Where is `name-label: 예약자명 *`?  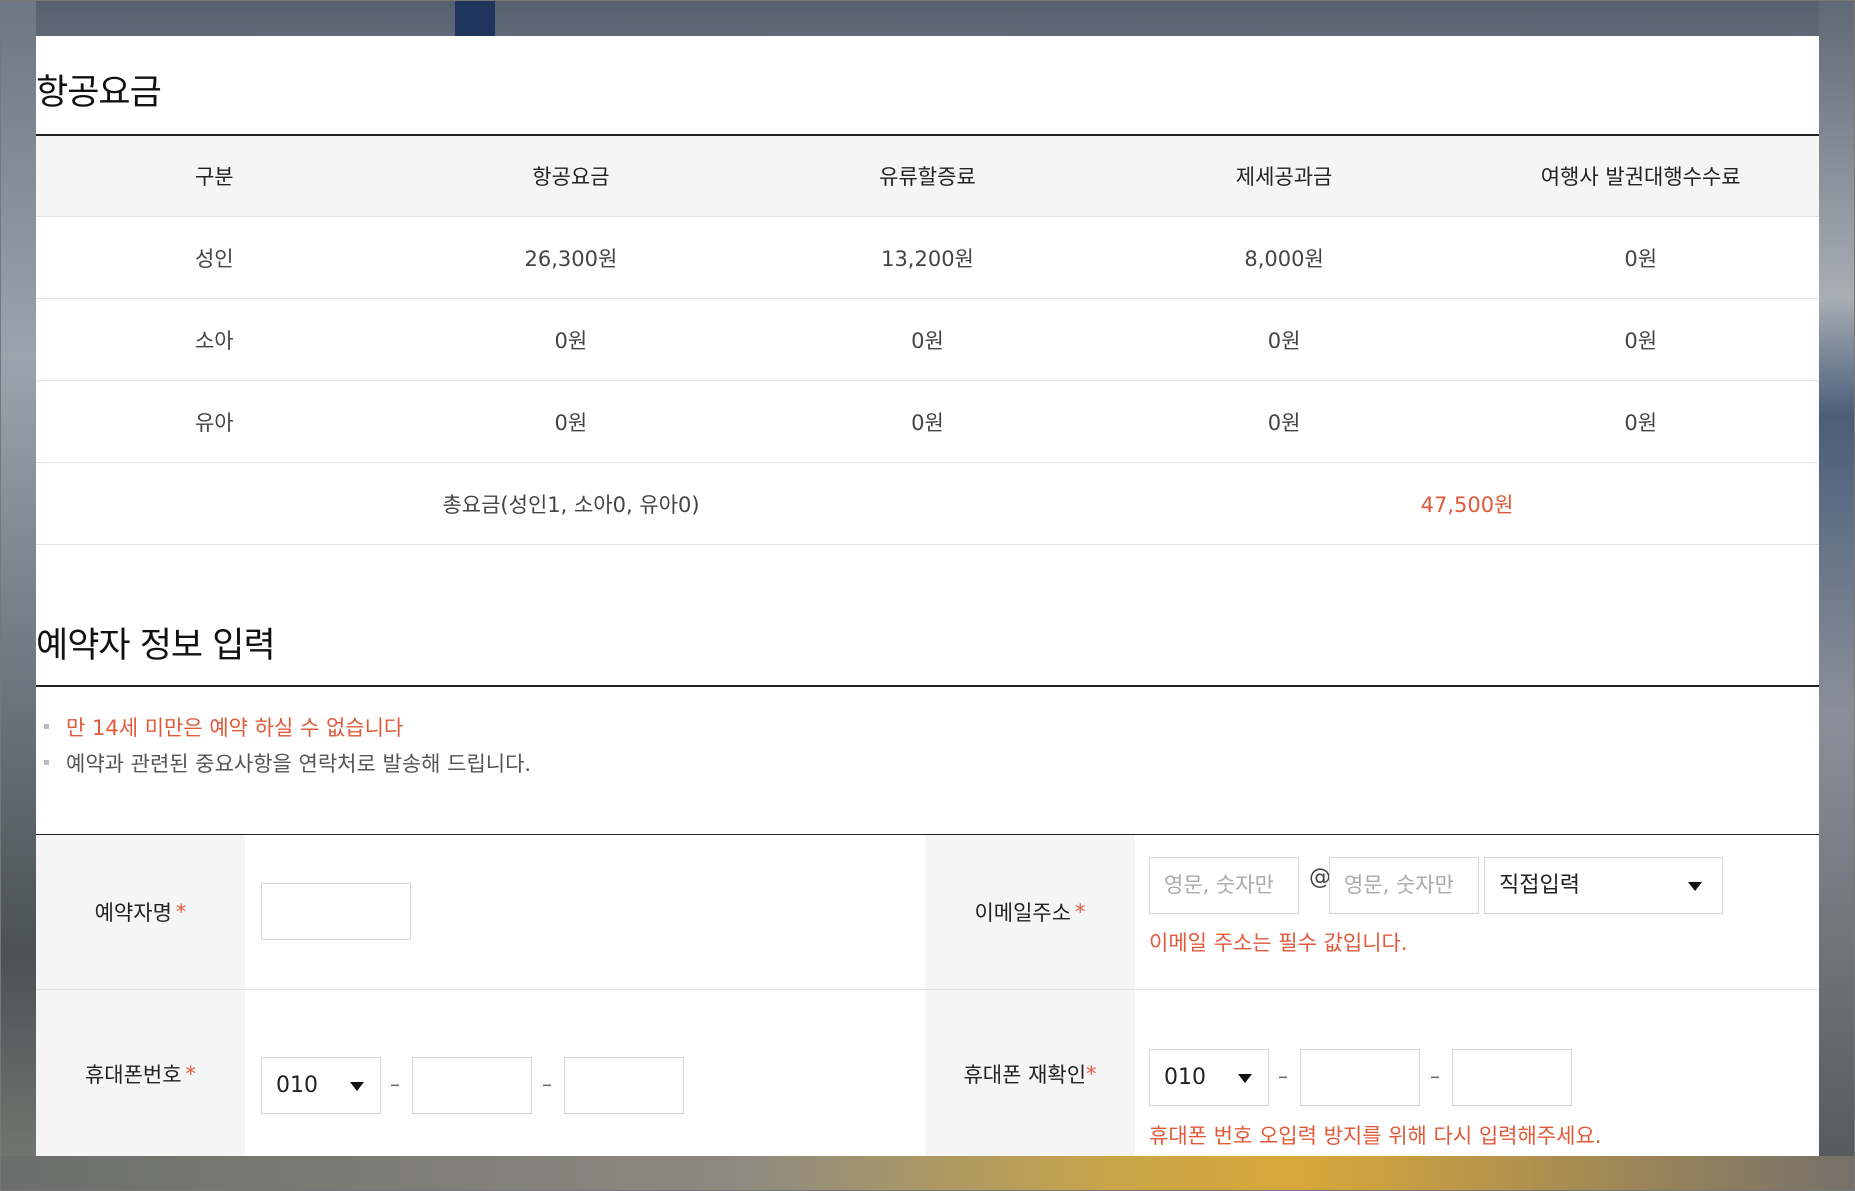 name-label: 예약자명 * is located at coordinates (140, 912).